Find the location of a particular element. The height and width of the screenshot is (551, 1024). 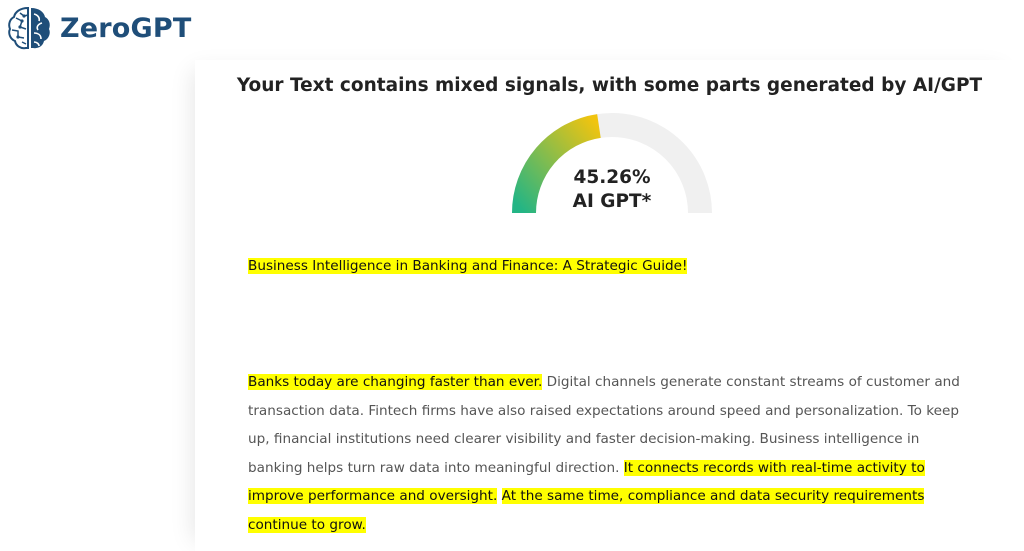

zerogpt-logo: ZeroGPT is located at coordinates (99, 28).